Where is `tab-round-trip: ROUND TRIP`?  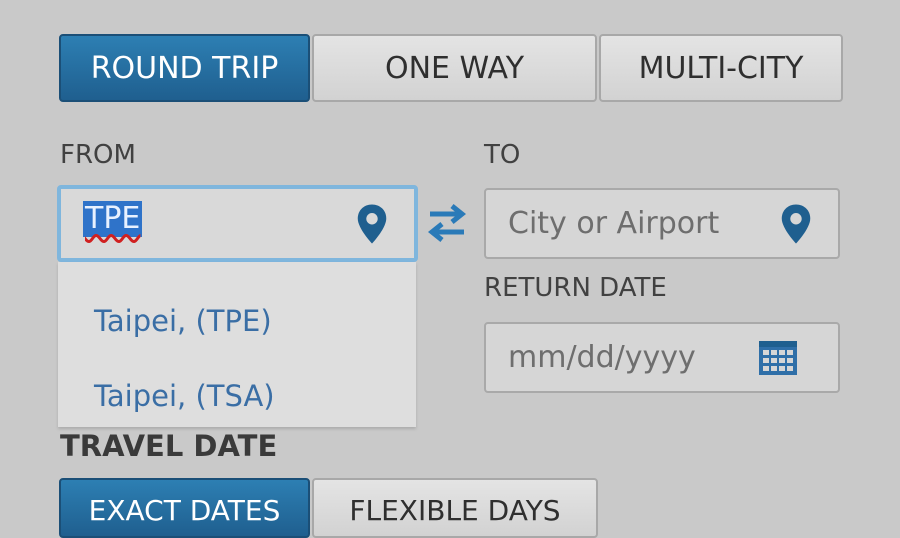
tab-round-trip: ROUND TRIP is located at coordinates (184, 68).